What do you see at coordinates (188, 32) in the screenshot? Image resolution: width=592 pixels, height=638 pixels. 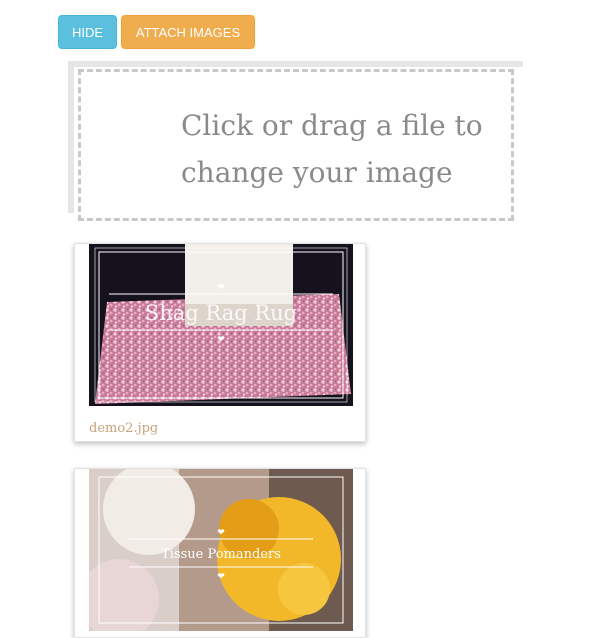 I see `attach-images-button: ATTACH IMAGES` at bounding box center [188, 32].